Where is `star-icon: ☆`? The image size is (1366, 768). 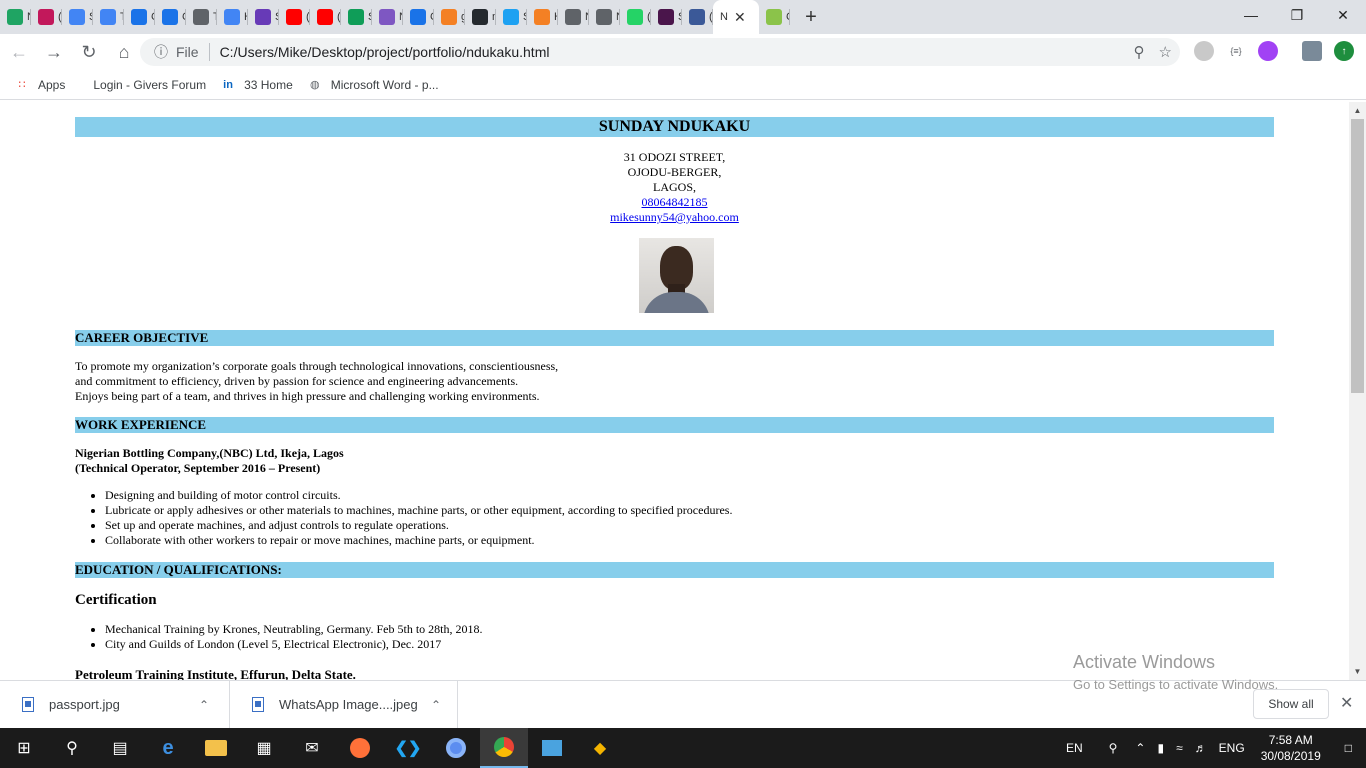
star-icon: ☆ is located at coordinates (1165, 52).